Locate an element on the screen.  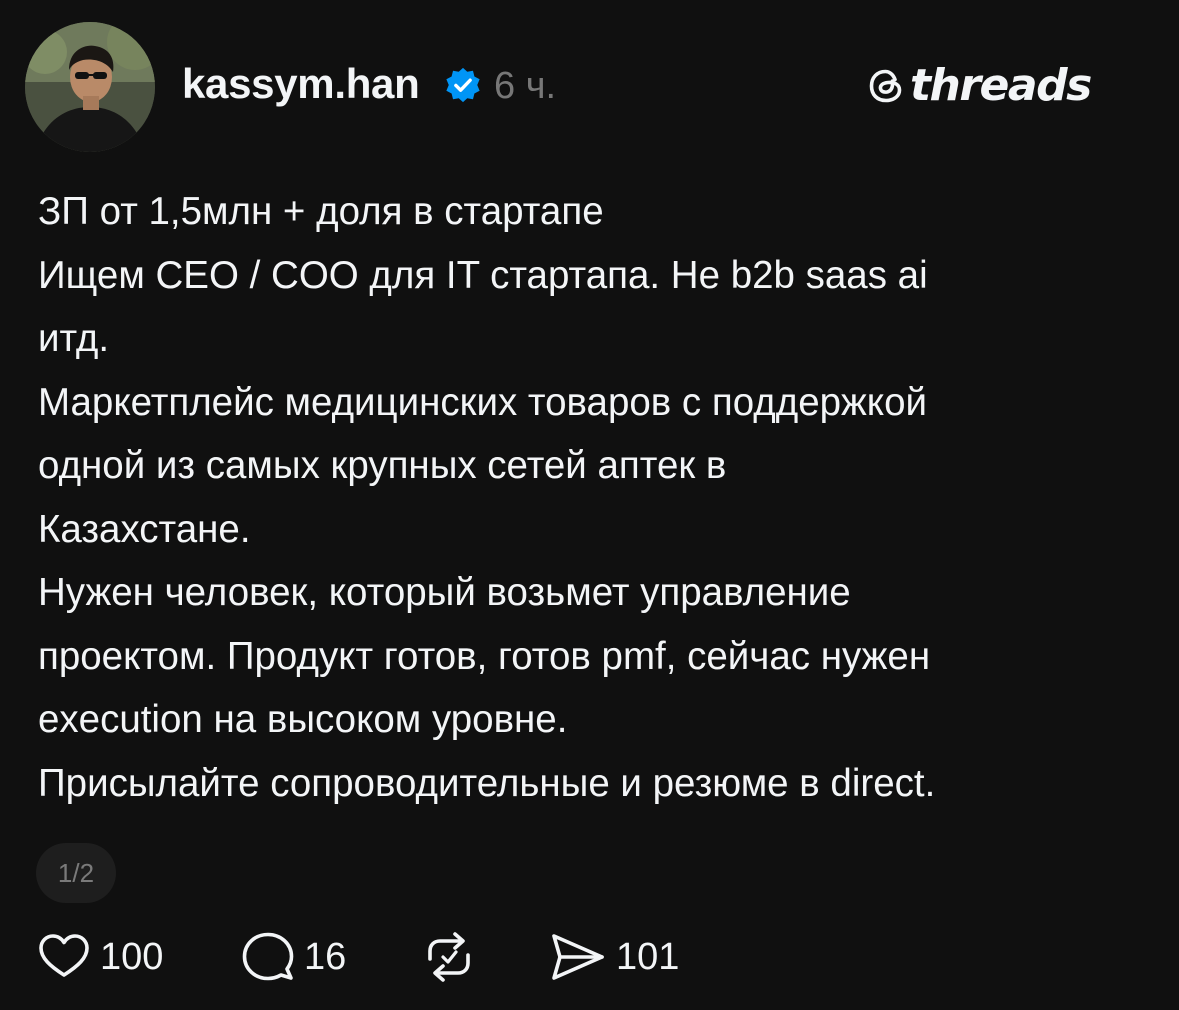
avatar-image is located at coordinates (90, 87).